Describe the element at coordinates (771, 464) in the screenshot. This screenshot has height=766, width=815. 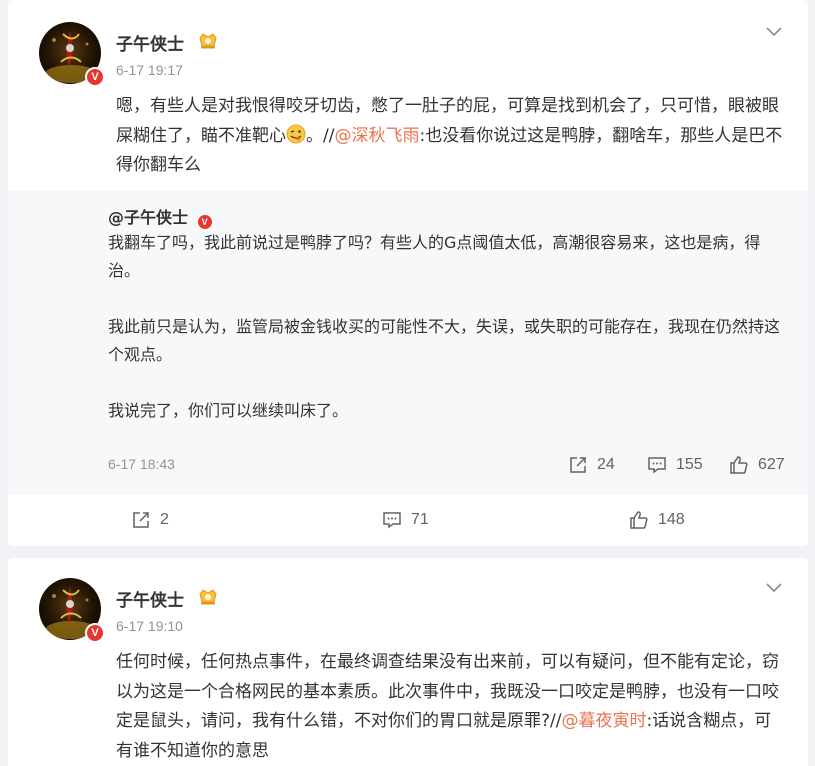
I see `like-count: 627` at that location.